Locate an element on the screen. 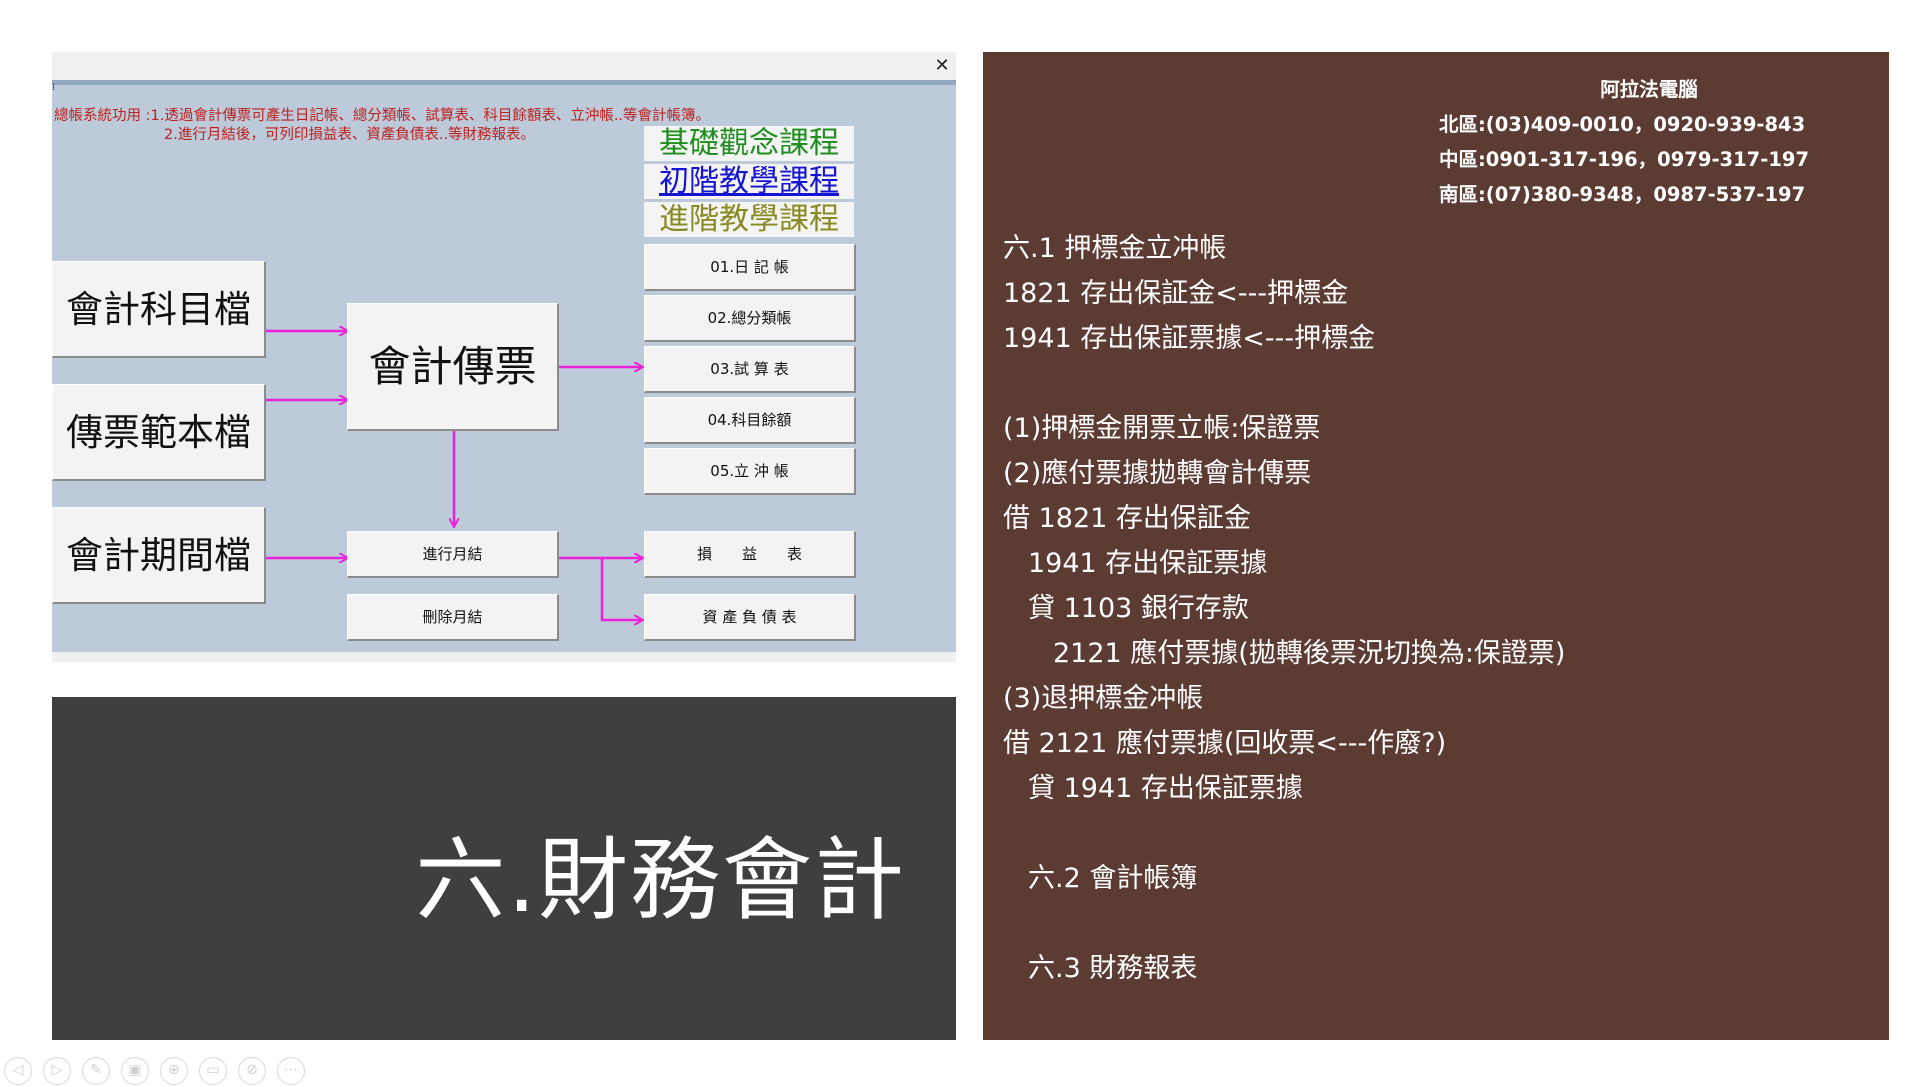  subtitle-icon: ▭ is located at coordinates (213, 1071).